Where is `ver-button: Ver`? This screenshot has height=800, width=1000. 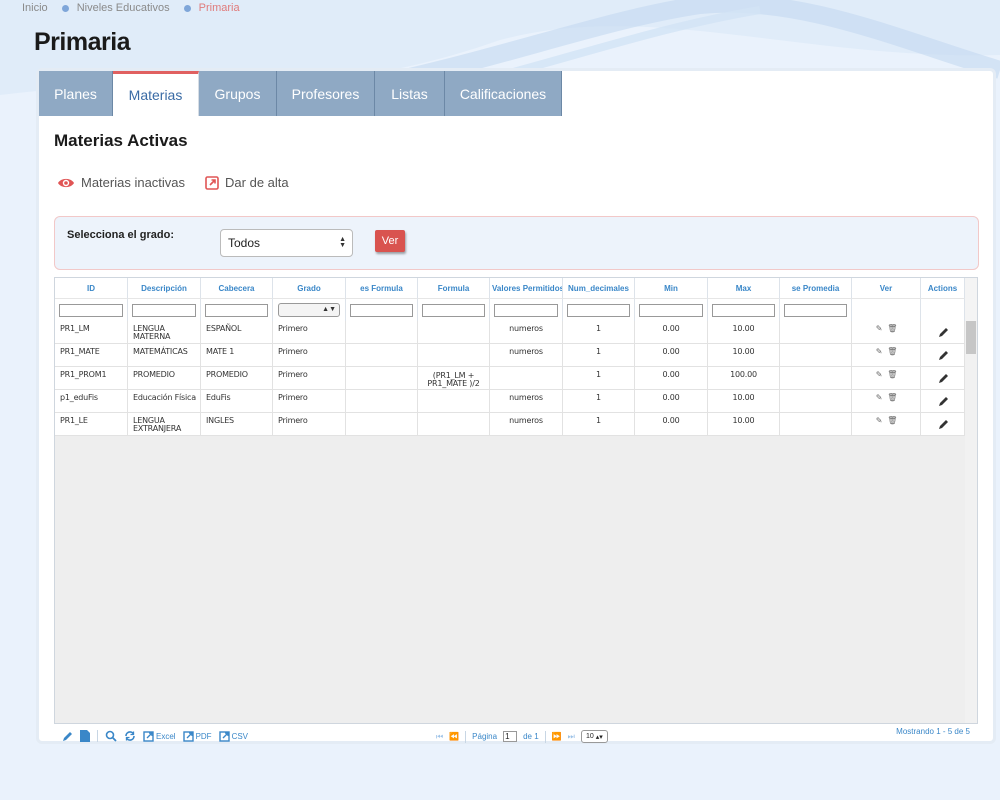
ver-button: Ver is located at coordinates (390, 241).